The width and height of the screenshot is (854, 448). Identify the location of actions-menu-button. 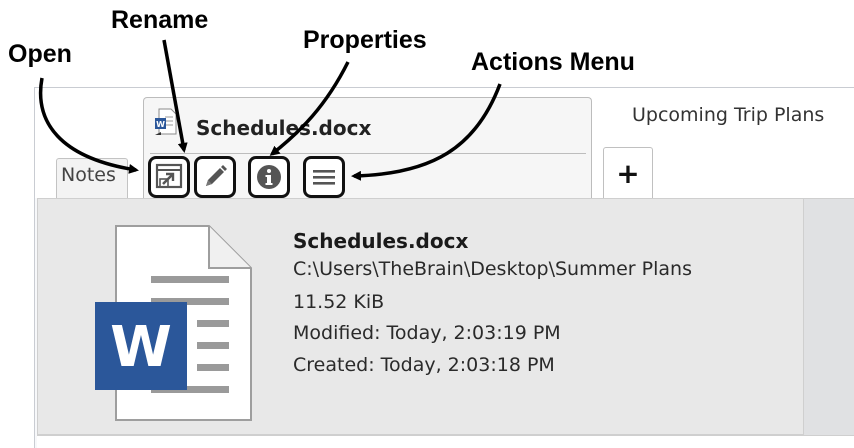
(324, 177).